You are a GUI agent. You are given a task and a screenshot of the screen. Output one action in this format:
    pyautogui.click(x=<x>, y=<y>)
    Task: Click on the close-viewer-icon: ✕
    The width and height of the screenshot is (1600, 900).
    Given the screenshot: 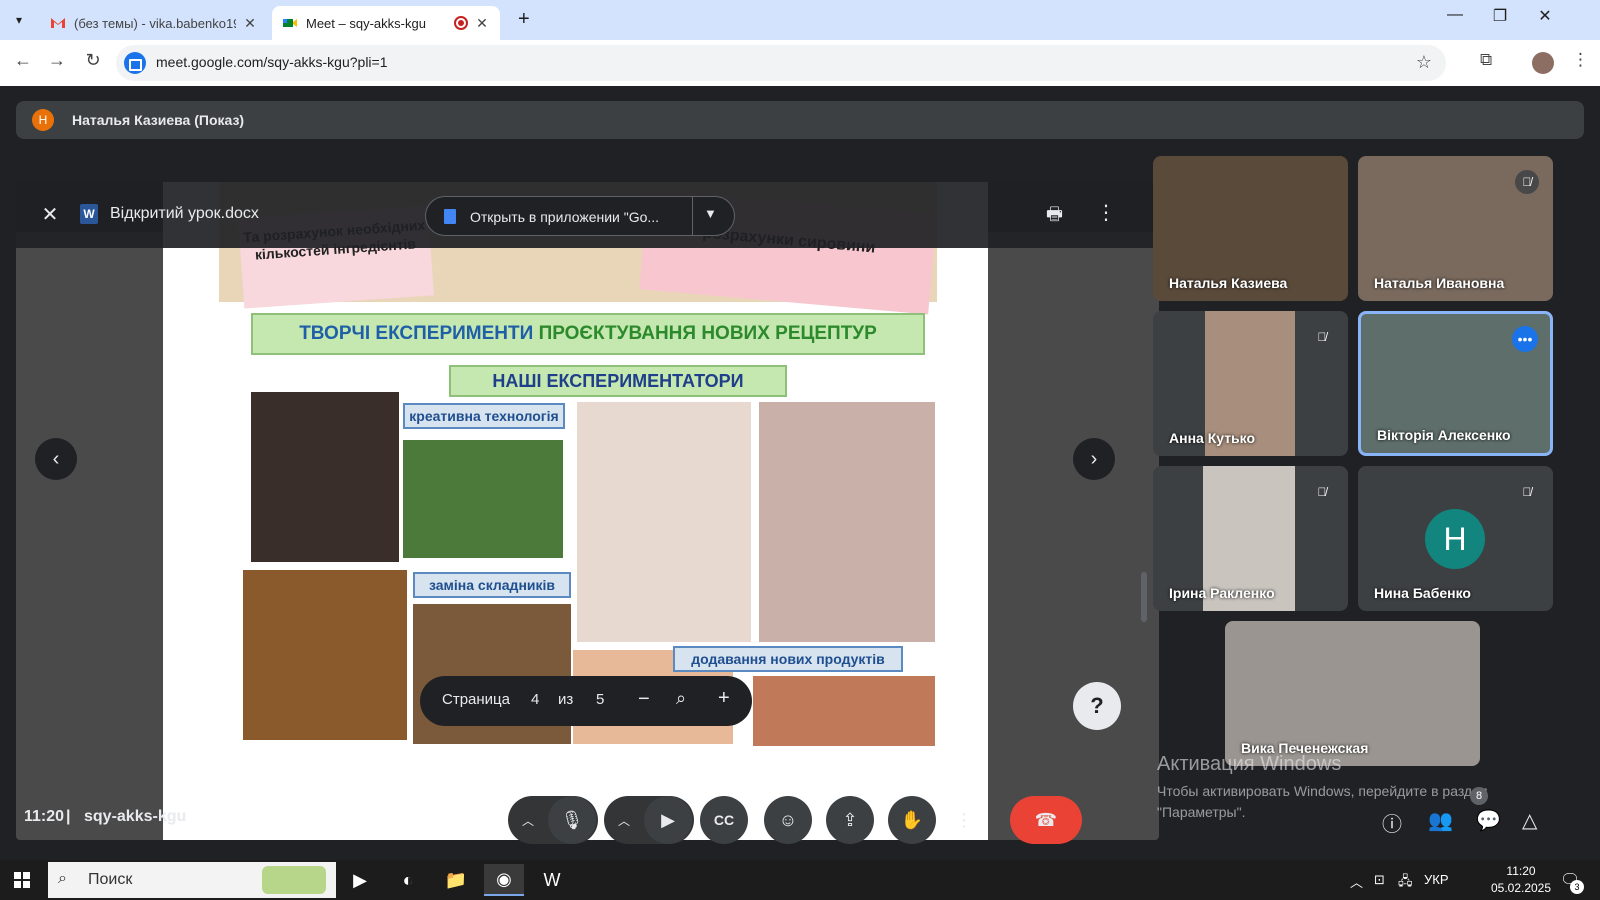 What is the action you would take?
    pyautogui.click(x=50, y=214)
    